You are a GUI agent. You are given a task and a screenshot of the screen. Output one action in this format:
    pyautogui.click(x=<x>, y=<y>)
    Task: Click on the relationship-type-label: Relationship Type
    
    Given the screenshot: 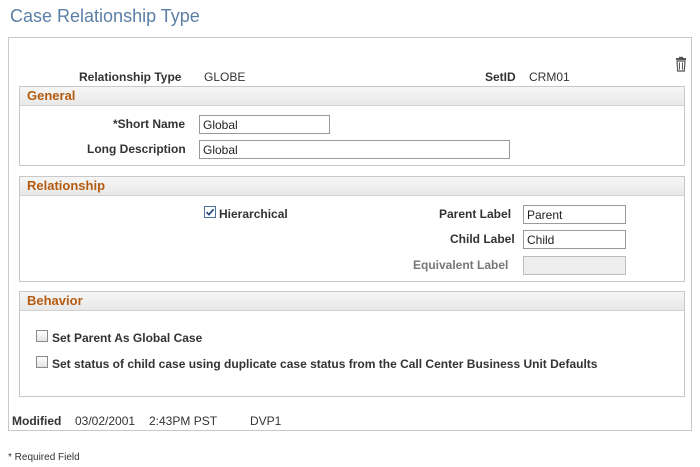 What is the action you would take?
    pyautogui.click(x=130, y=77)
    